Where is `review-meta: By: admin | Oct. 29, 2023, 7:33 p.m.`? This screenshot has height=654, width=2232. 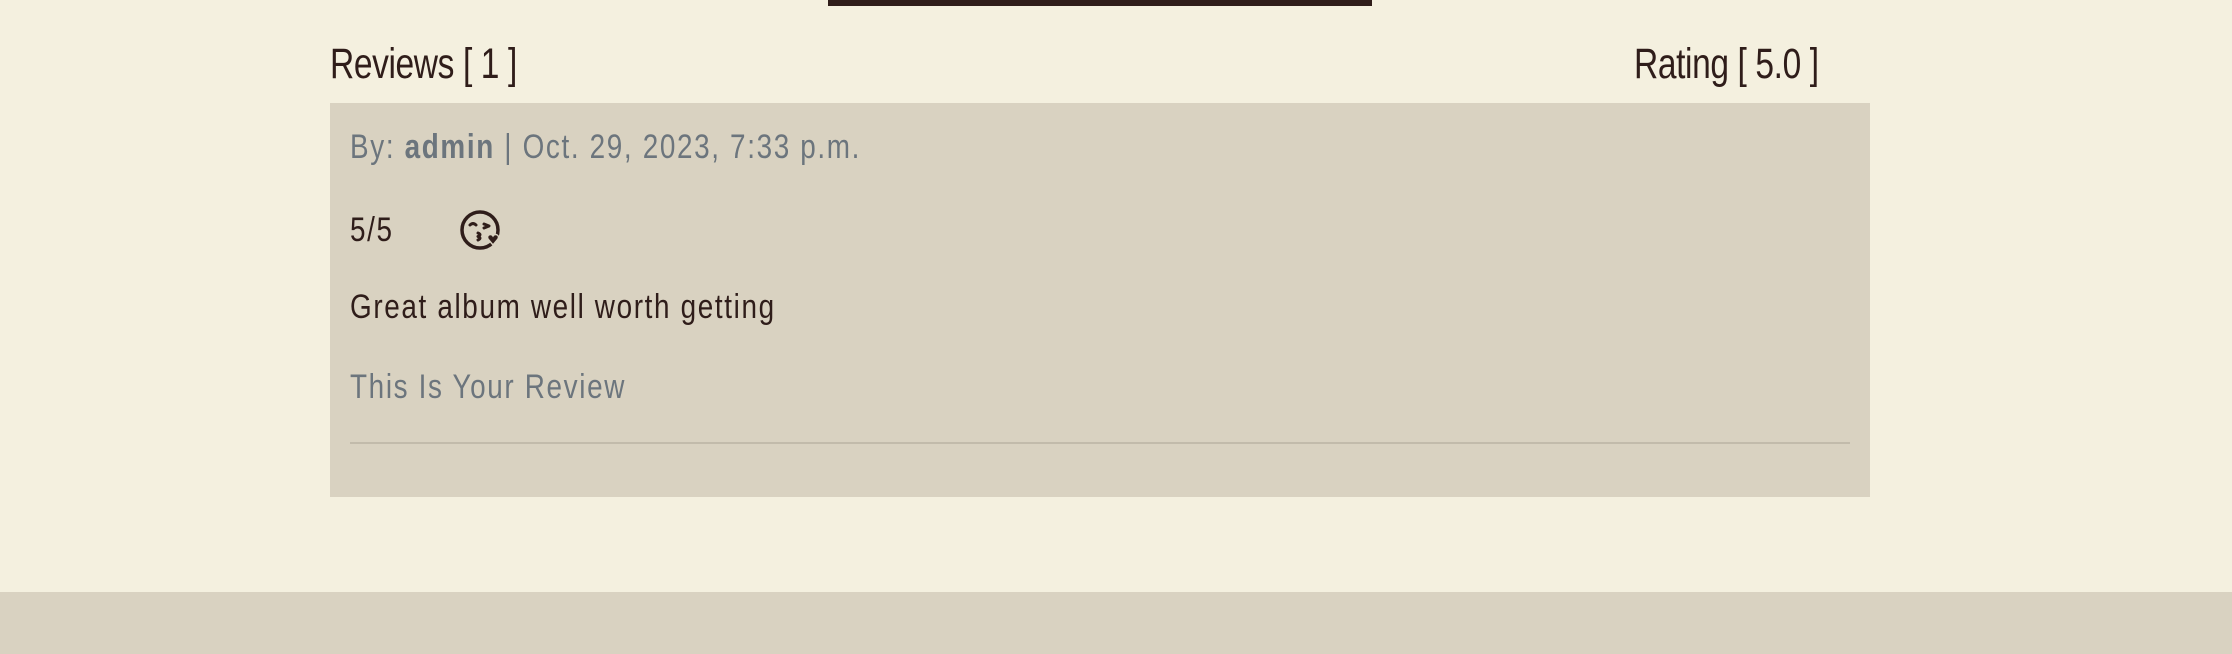
review-meta: By: admin | Oct. 29, 2023, 7:33 p.m. is located at coordinates (605, 147).